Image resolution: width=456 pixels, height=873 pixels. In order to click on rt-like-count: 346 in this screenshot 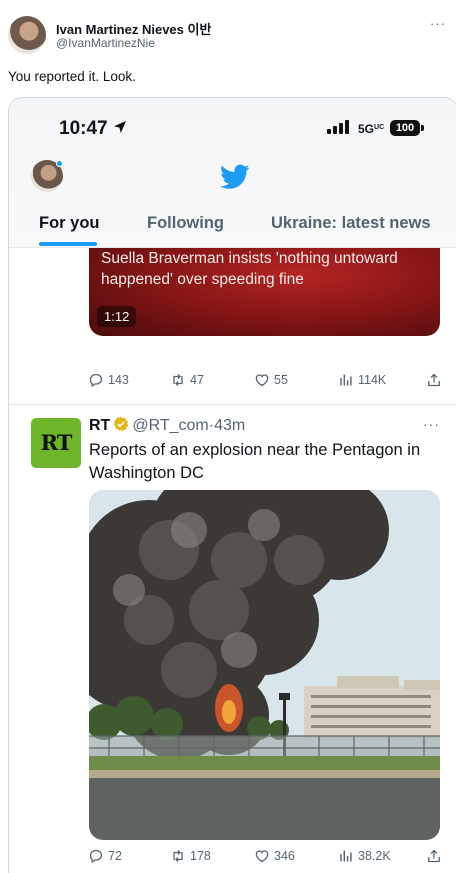, I will do `click(284, 856)`.